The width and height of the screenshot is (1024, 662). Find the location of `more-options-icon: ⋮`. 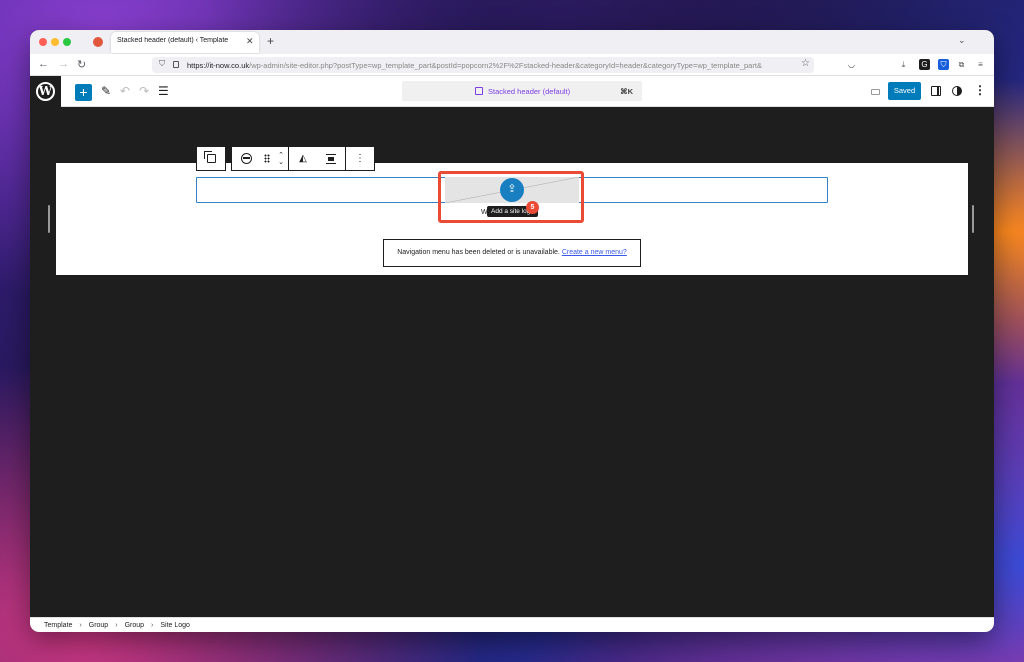

more-options-icon: ⋮ is located at coordinates (980, 90).